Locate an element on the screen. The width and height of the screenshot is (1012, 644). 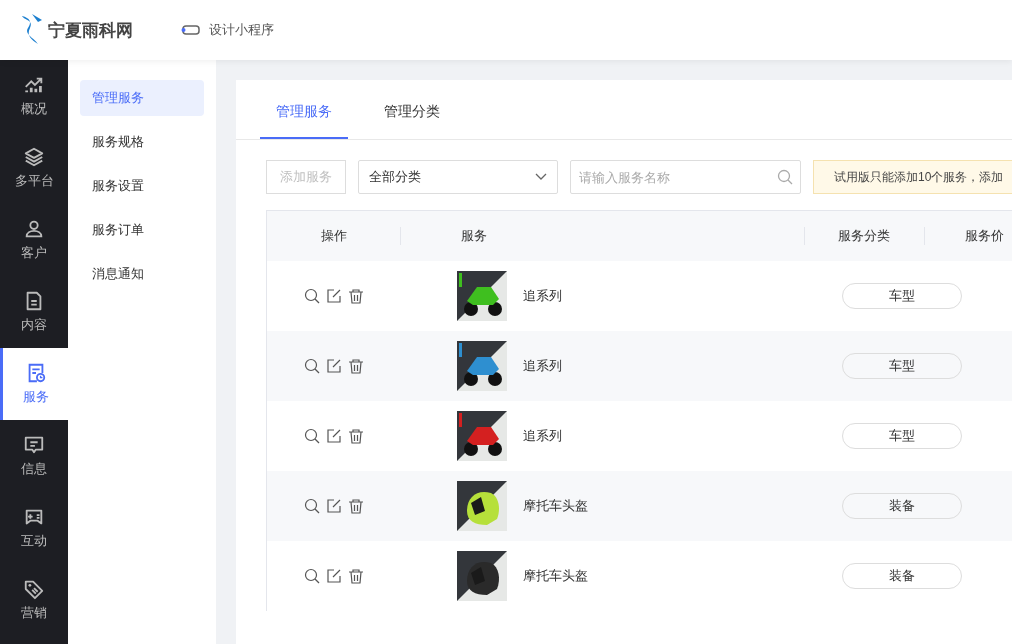
user-icon is located at coordinates (34, 229).